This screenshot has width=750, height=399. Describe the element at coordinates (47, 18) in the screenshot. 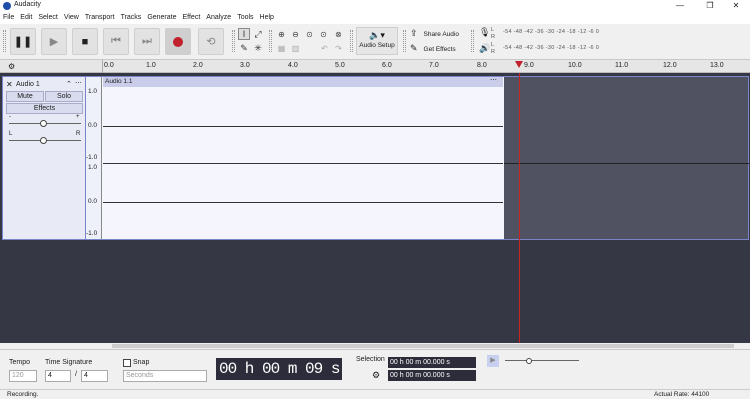

I see `menu-select: Select` at that location.